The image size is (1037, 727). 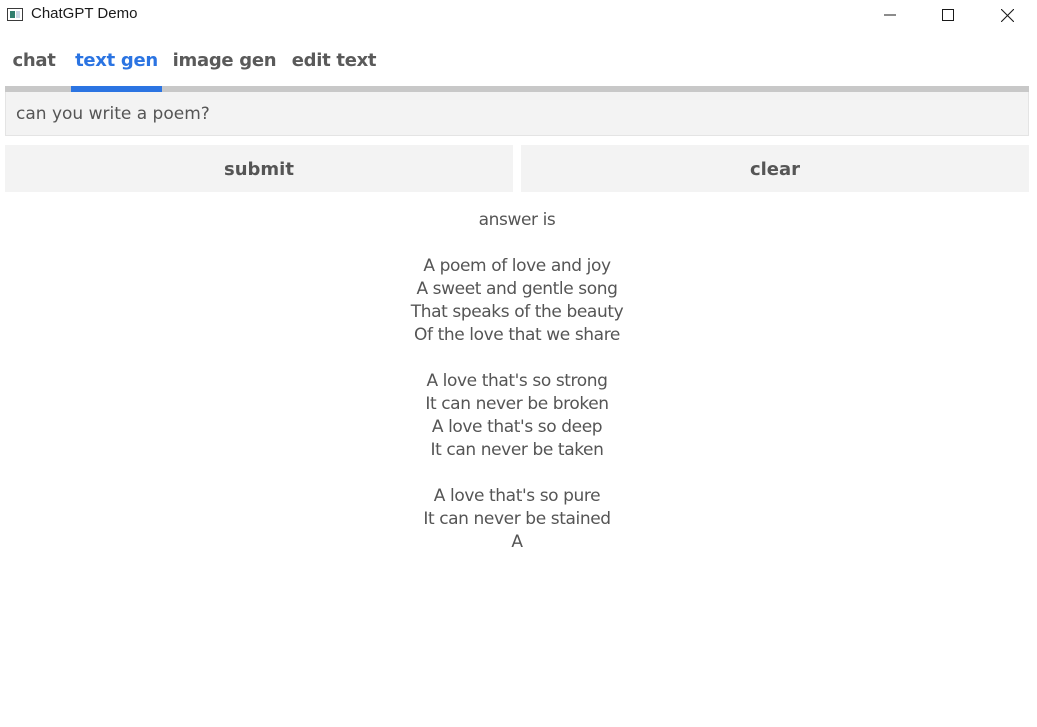 What do you see at coordinates (517, 220) in the screenshot?
I see `answer-line: answer is` at bounding box center [517, 220].